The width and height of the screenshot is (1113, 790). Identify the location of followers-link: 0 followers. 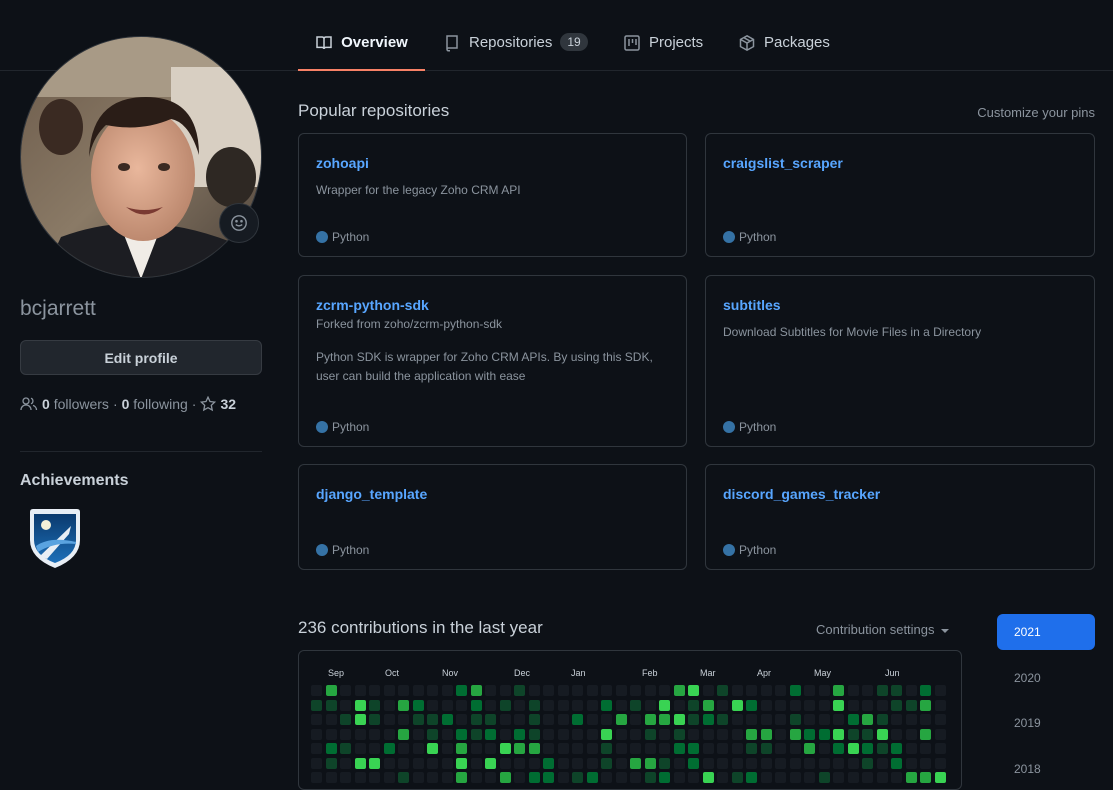
(75, 404).